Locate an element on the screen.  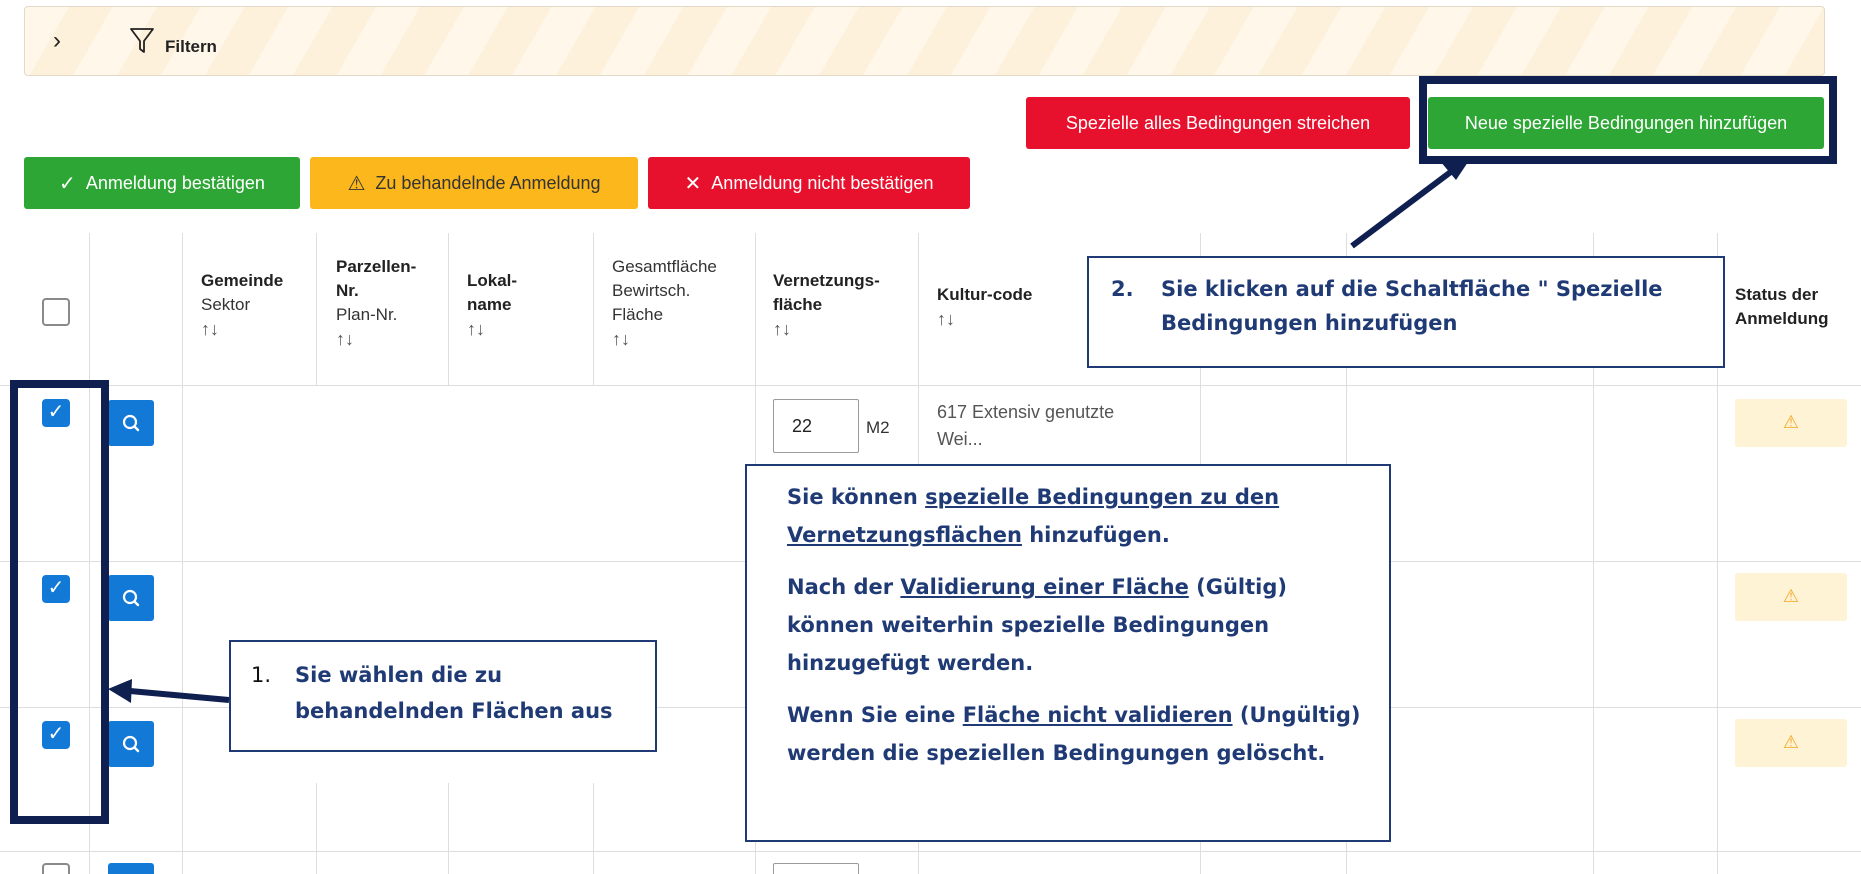
strike-all-conditions-button: Spezielle alles Bedingungen streichen is located at coordinates (1218, 123).